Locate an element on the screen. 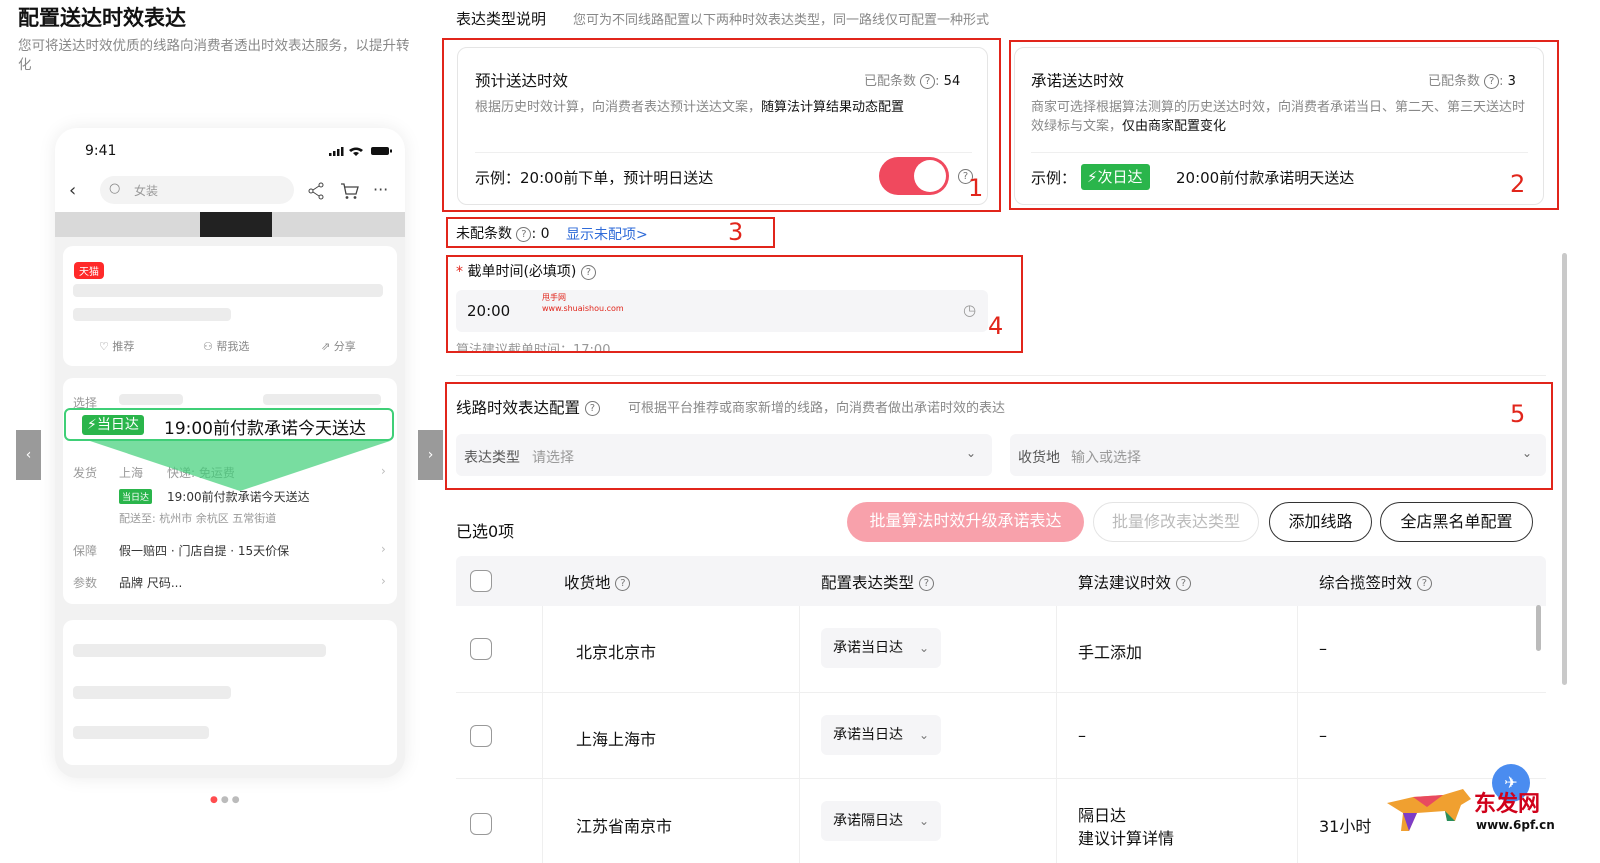  help-choose-label: 帮我选 is located at coordinates (233, 346).